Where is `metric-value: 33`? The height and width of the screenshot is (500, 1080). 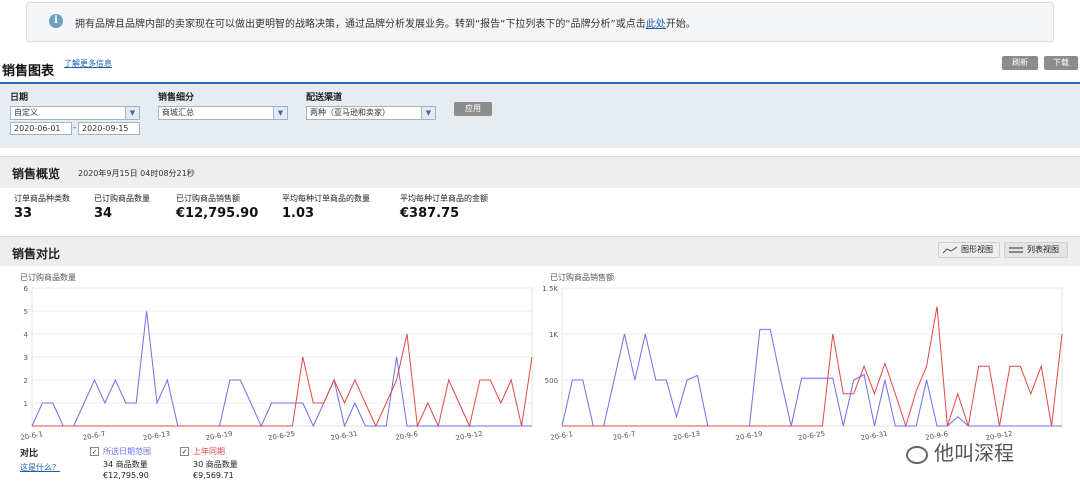
metric-value: 33 is located at coordinates (23, 213).